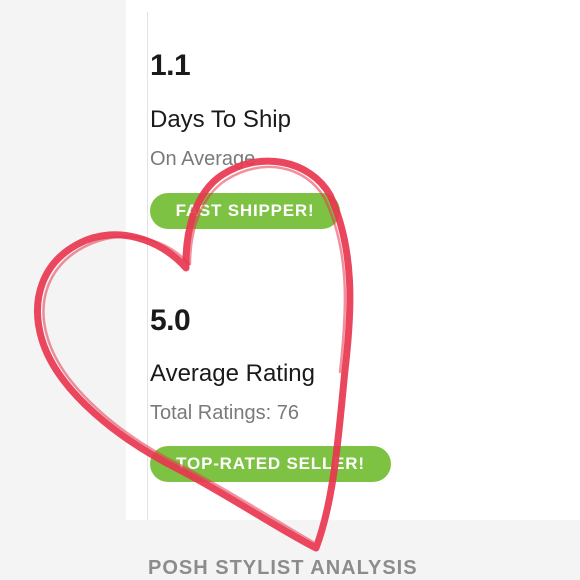 The width and height of the screenshot is (580, 580). What do you see at coordinates (232, 373) in the screenshot?
I see `average-rating-label: Average Rating` at bounding box center [232, 373].